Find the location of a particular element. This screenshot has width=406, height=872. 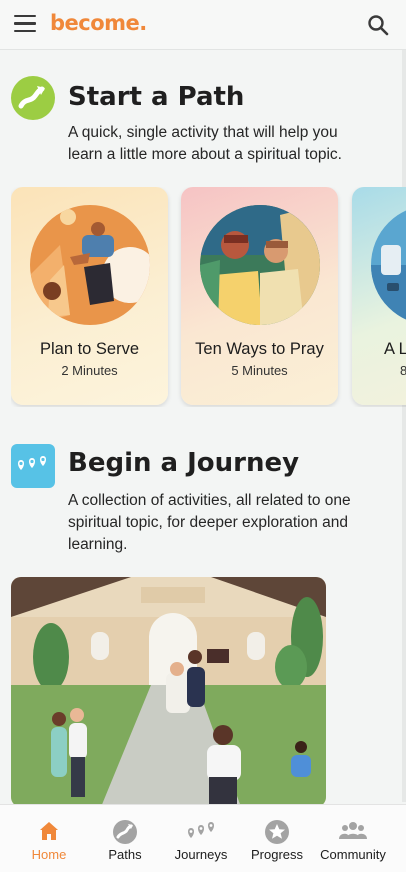

search-icon is located at coordinates (378, 25).